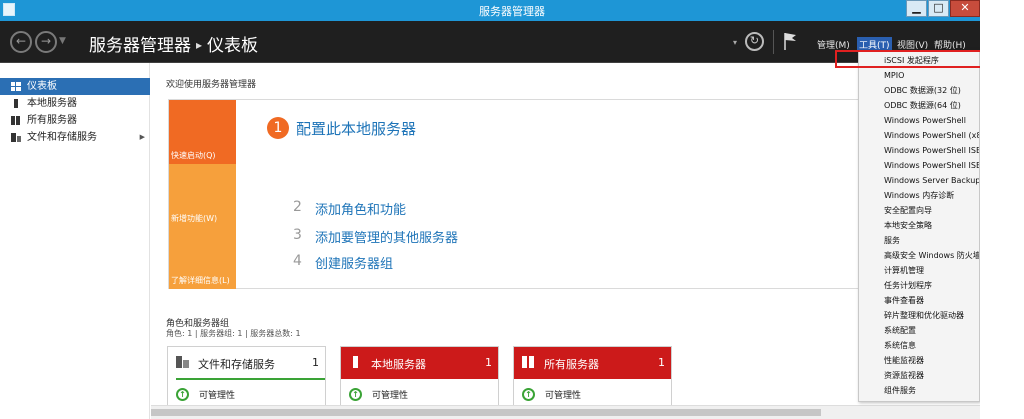  Describe the element at coordinates (919, 360) in the screenshot. I see `tools-menu-item: 性能监视器` at that location.